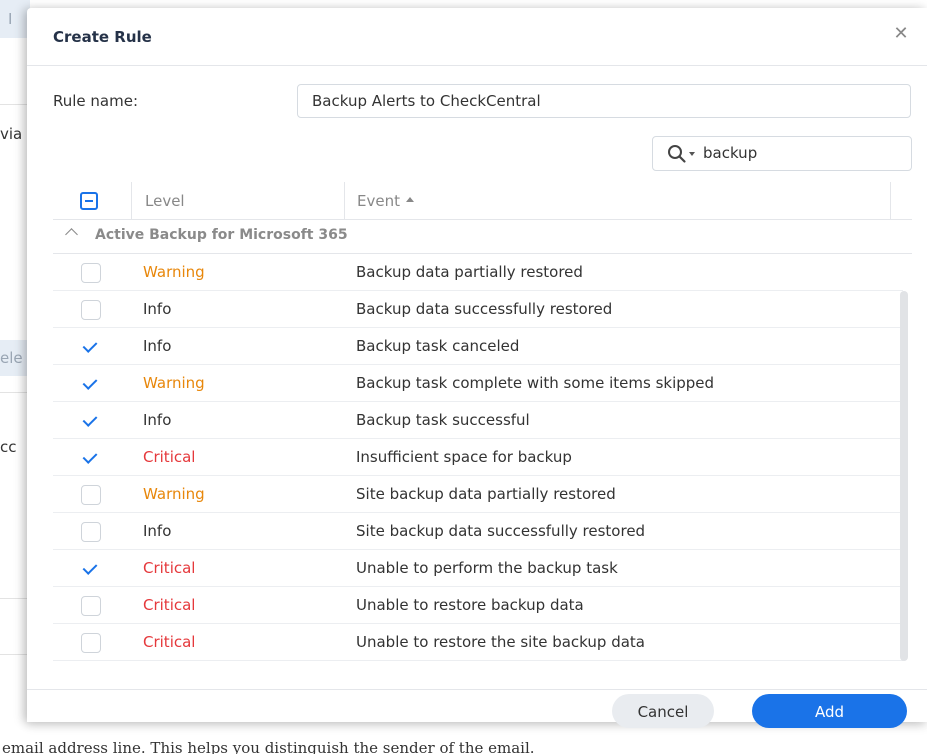 This screenshot has width=927, height=754. I want to click on table-row: Critical Insufficient space for backup, so click(478, 457).